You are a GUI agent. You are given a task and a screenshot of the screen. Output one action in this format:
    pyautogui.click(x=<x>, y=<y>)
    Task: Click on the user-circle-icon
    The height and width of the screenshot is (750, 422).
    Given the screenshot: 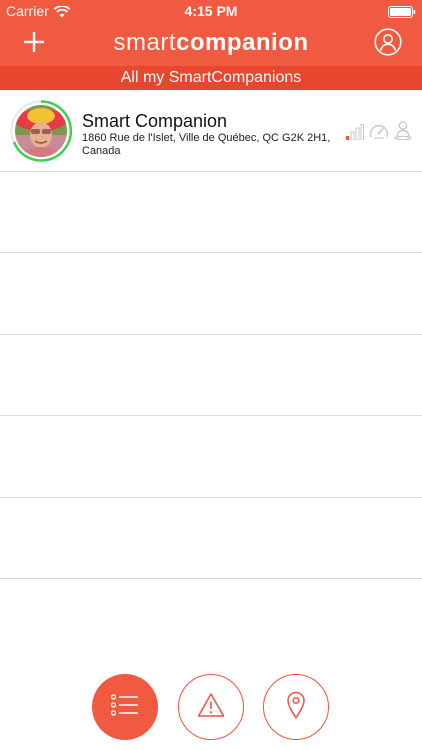 What is the action you would take?
    pyautogui.click(x=388, y=44)
    